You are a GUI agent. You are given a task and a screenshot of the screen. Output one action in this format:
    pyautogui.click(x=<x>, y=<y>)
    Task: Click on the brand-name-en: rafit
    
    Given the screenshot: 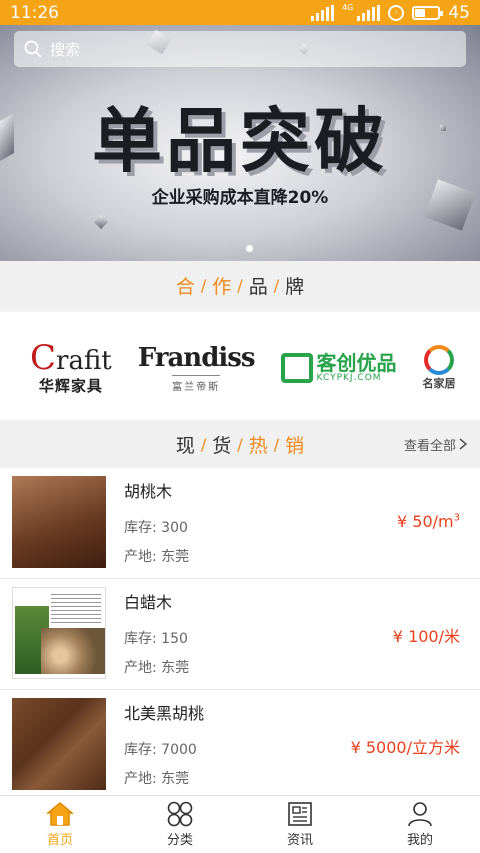 What is the action you would take?
    pyautogui.click(x=84, y=360)
    